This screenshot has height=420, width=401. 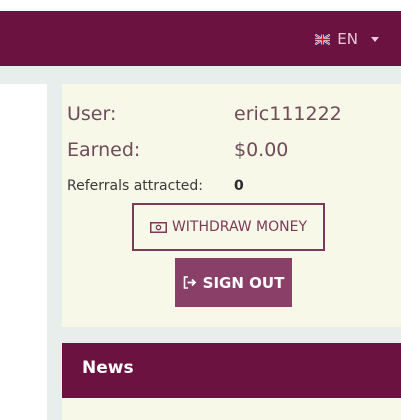 What do you see at coordinates (239, 227) in the screenshot?
I see `withdraw-money-label: WITHDRAW MONEY` at bounding box center [239, 227].